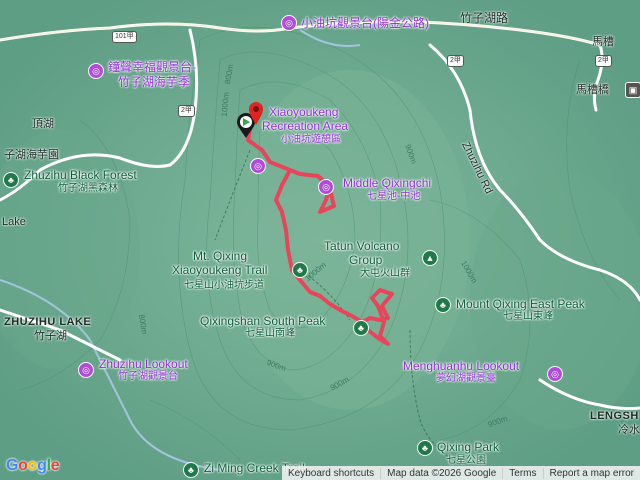  I want to click on poi-label: 鐘聲幸福觀景台-, so click(152, 67).